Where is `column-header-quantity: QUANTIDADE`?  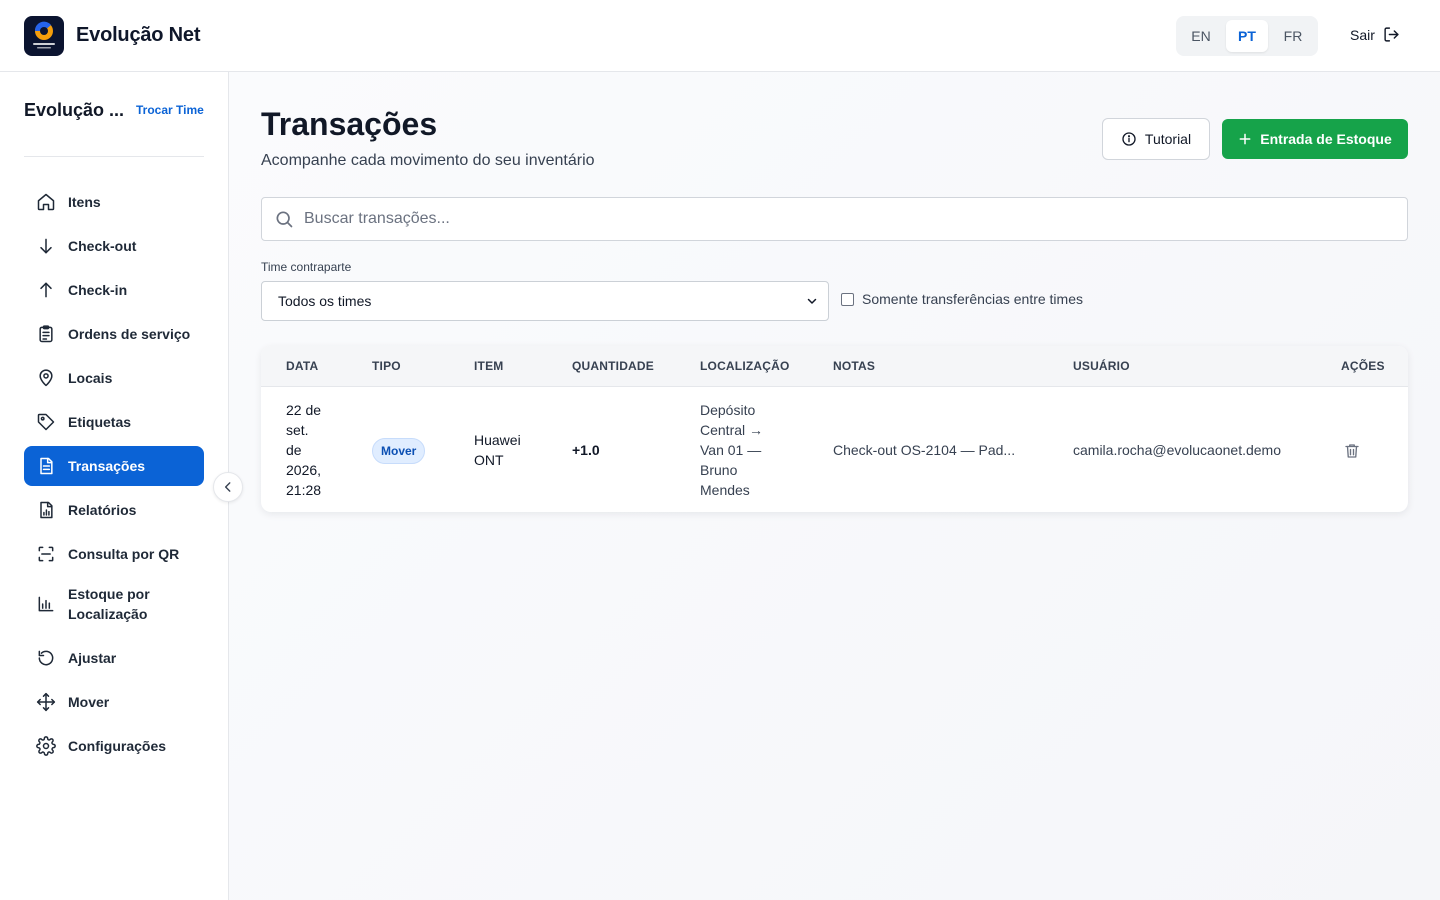
column-header-quantity: QUANTIDADE is located at coordinates (613, 366).